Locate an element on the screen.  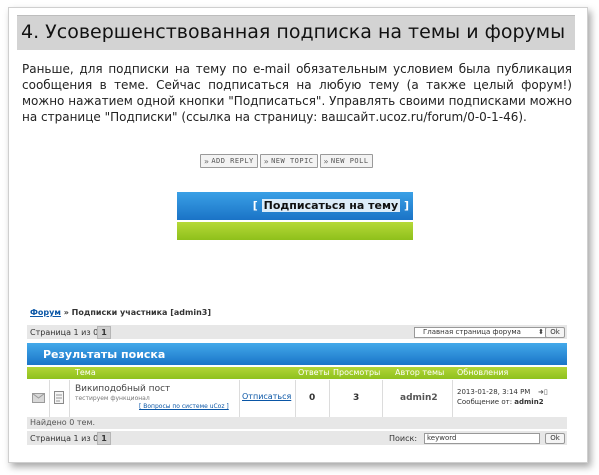
subscribe-topic-label: Подписаться на тему is located at coordinates (331, 205).